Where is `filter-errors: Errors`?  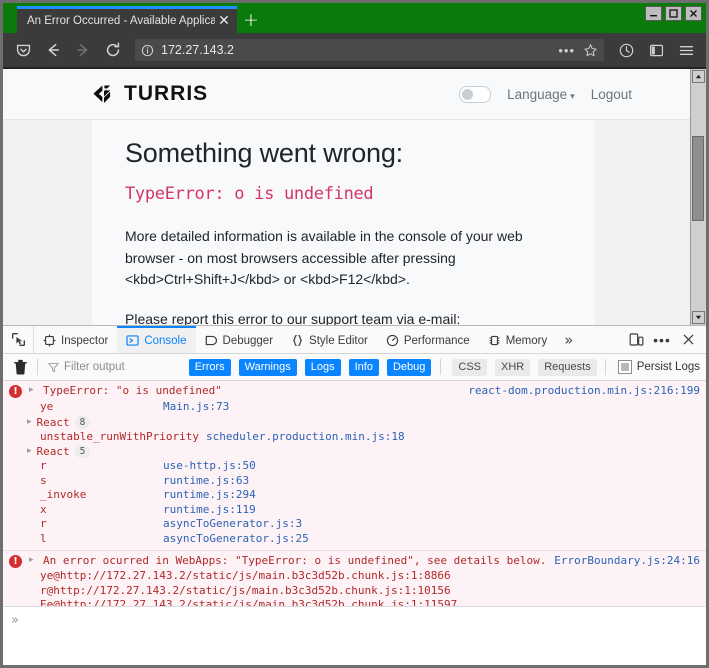
filter-errors: Errors is located at coordinates (209, 367).